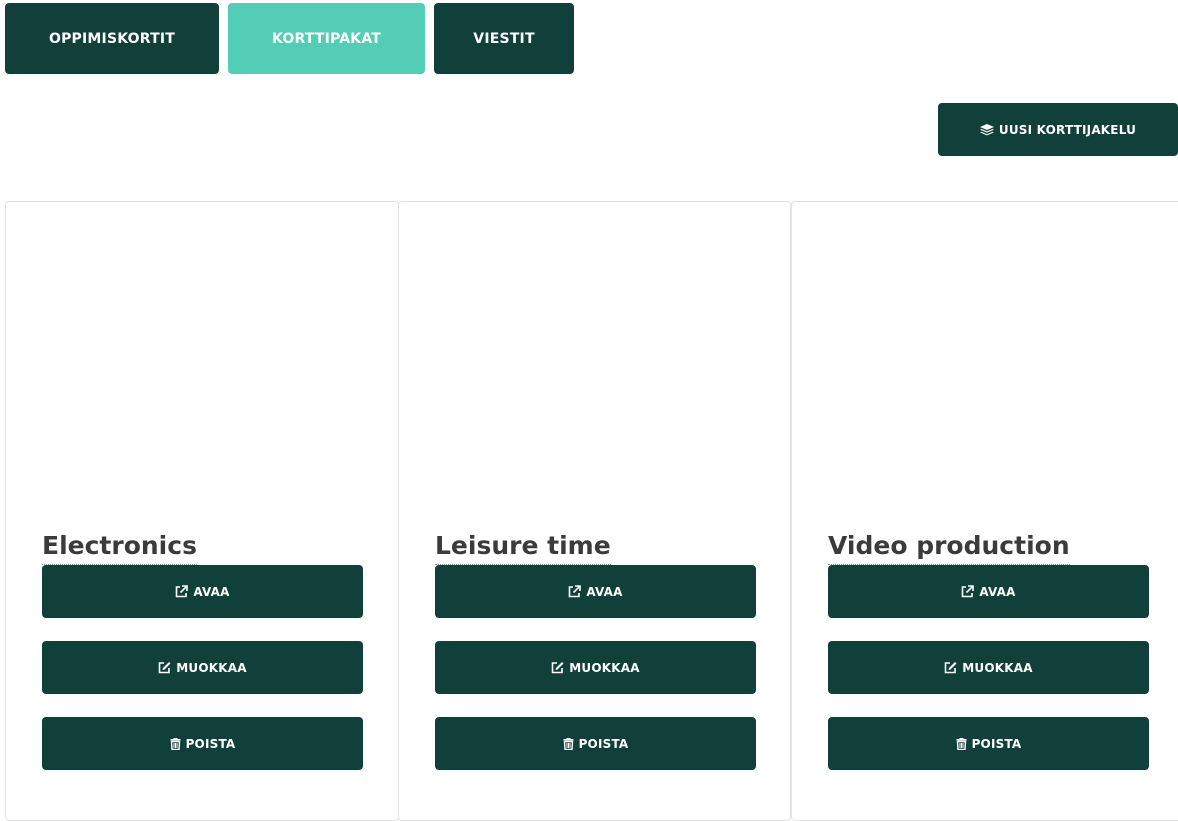  Describe the element at coordinates (986, 129) in the screenshot. I see `layers-icon` at that location.